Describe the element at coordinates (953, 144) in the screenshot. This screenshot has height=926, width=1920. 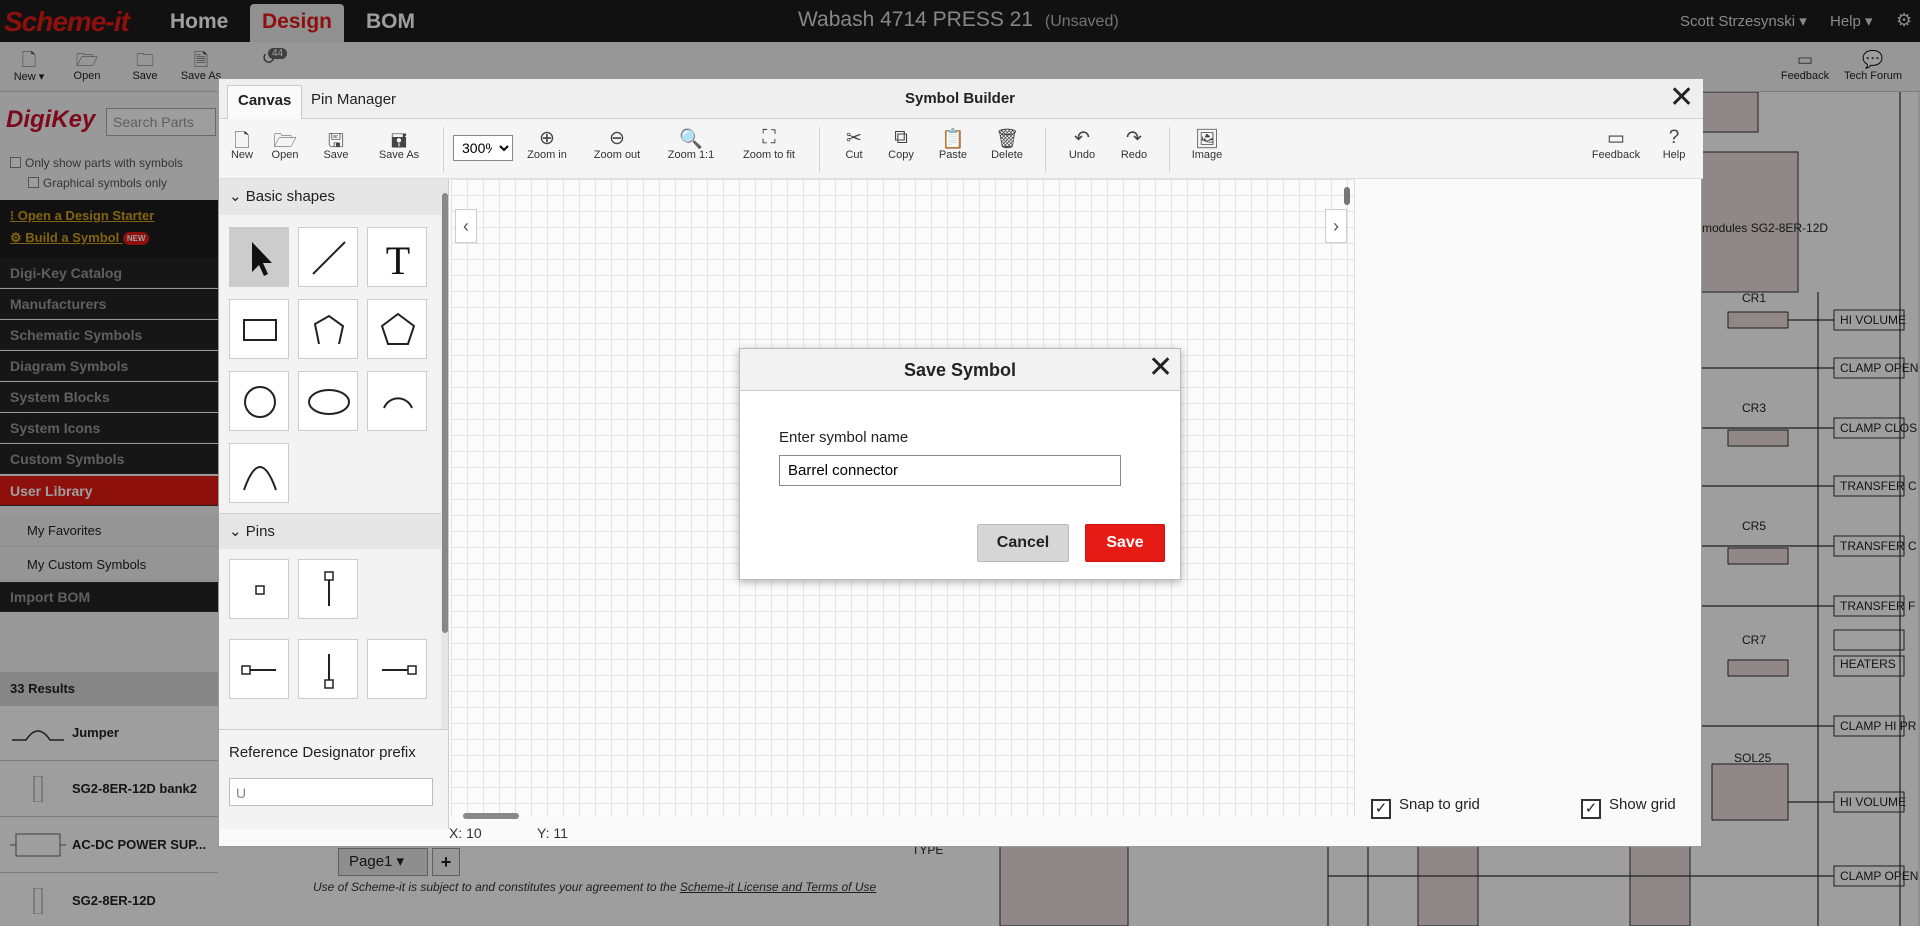
I see `paste-button: 📋 Paste` at that location.